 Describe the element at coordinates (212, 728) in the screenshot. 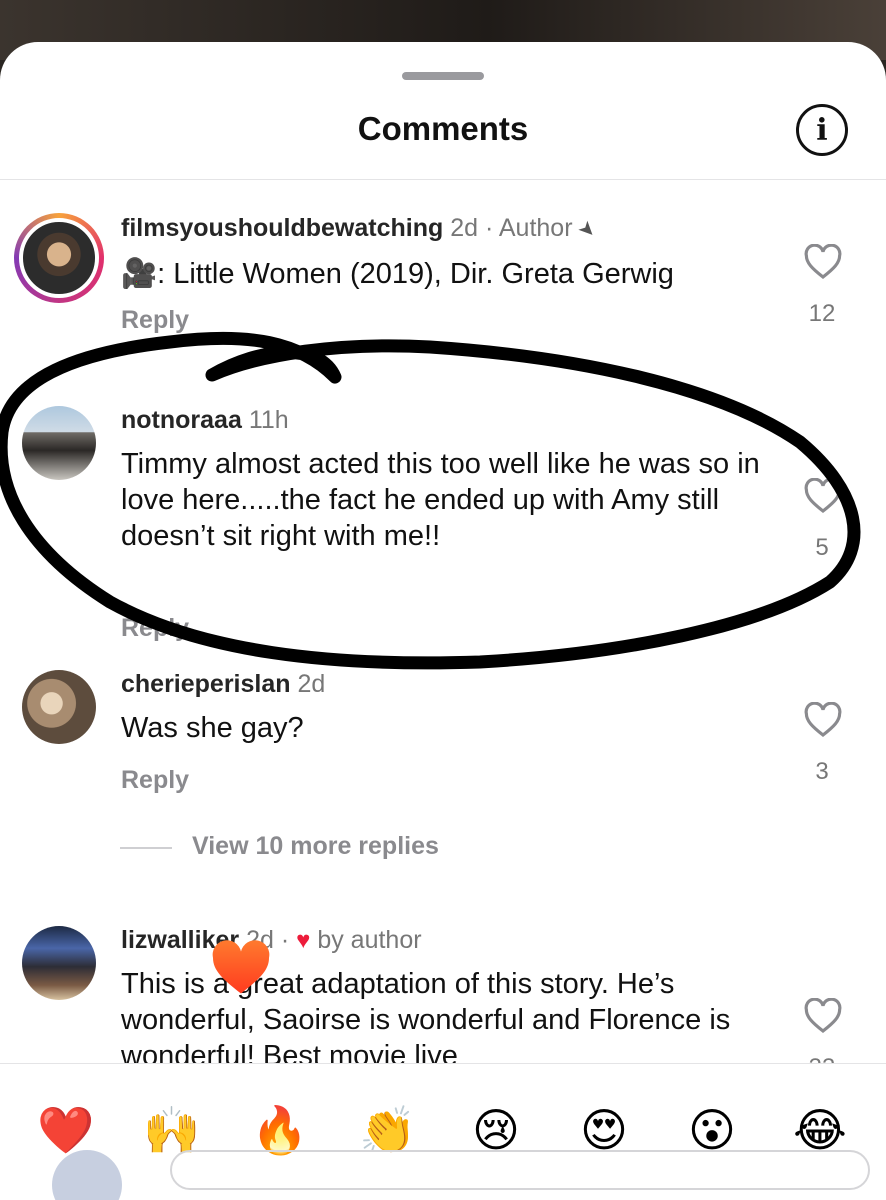

I see `comment-text: Was she gay?` at that location.